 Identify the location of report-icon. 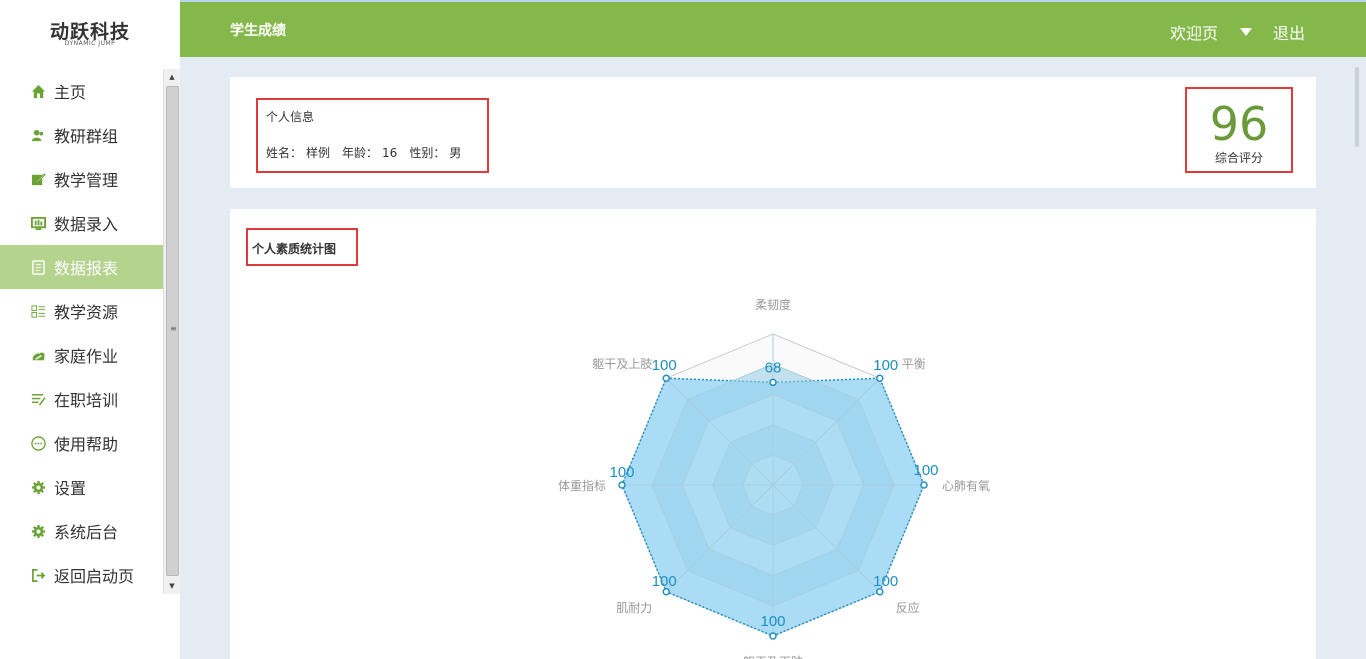
(38, 267).